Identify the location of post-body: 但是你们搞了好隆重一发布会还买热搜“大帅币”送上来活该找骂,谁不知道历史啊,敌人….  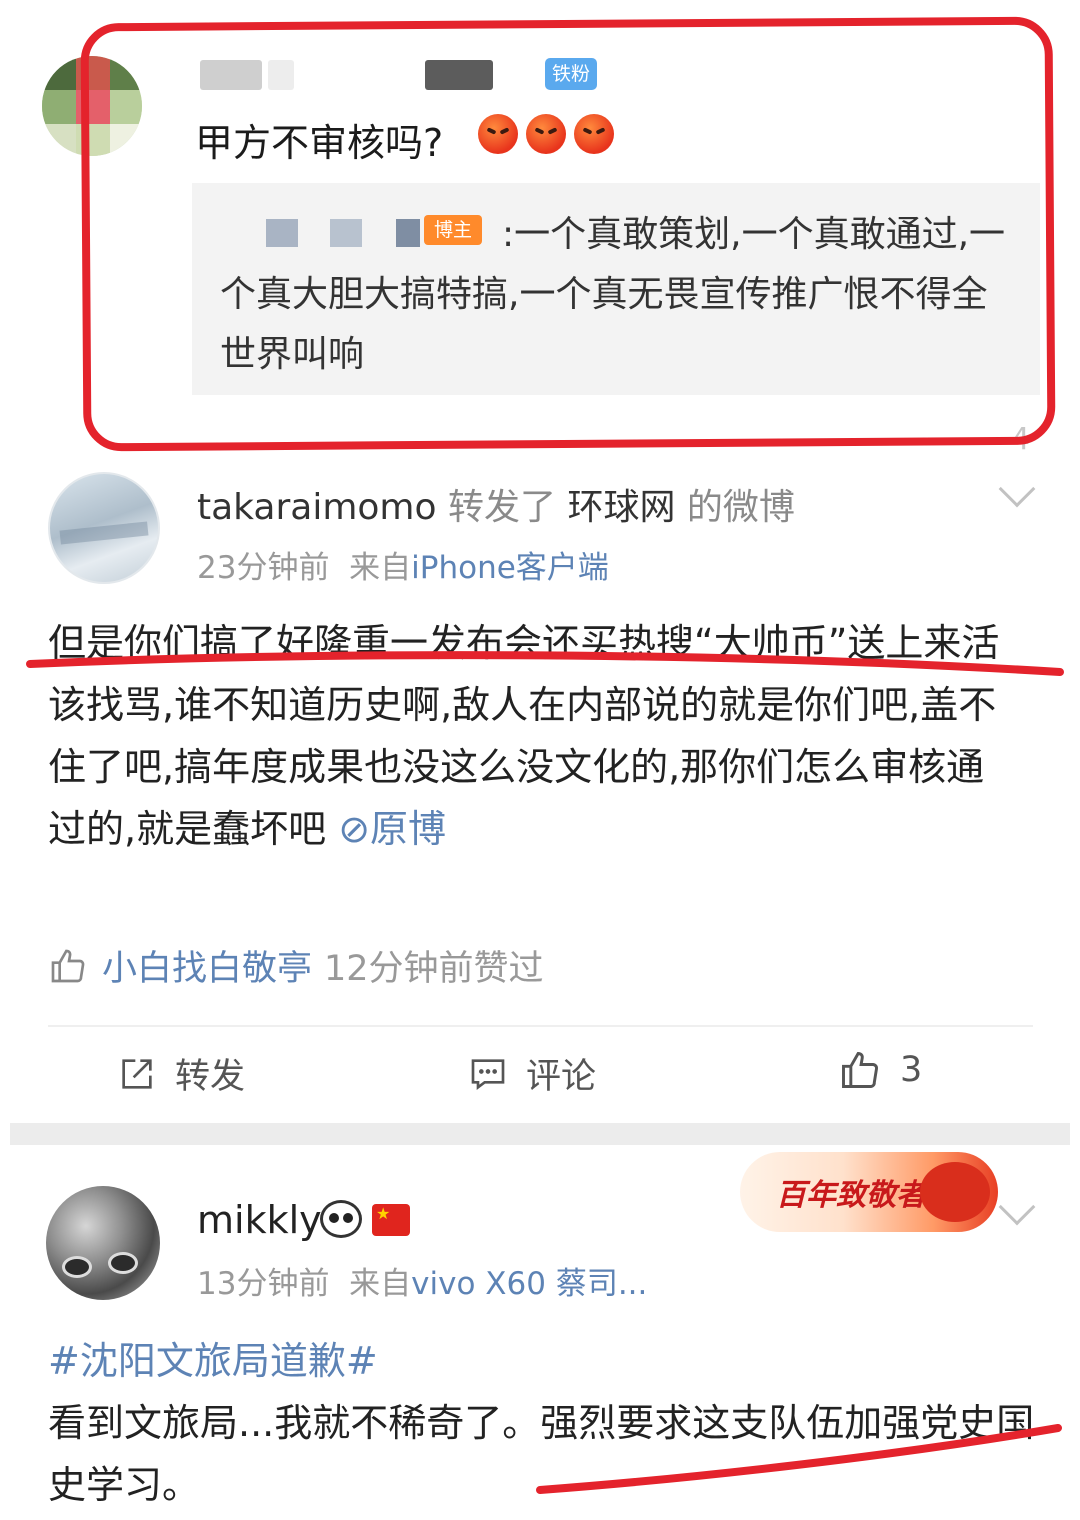
(533, 736).